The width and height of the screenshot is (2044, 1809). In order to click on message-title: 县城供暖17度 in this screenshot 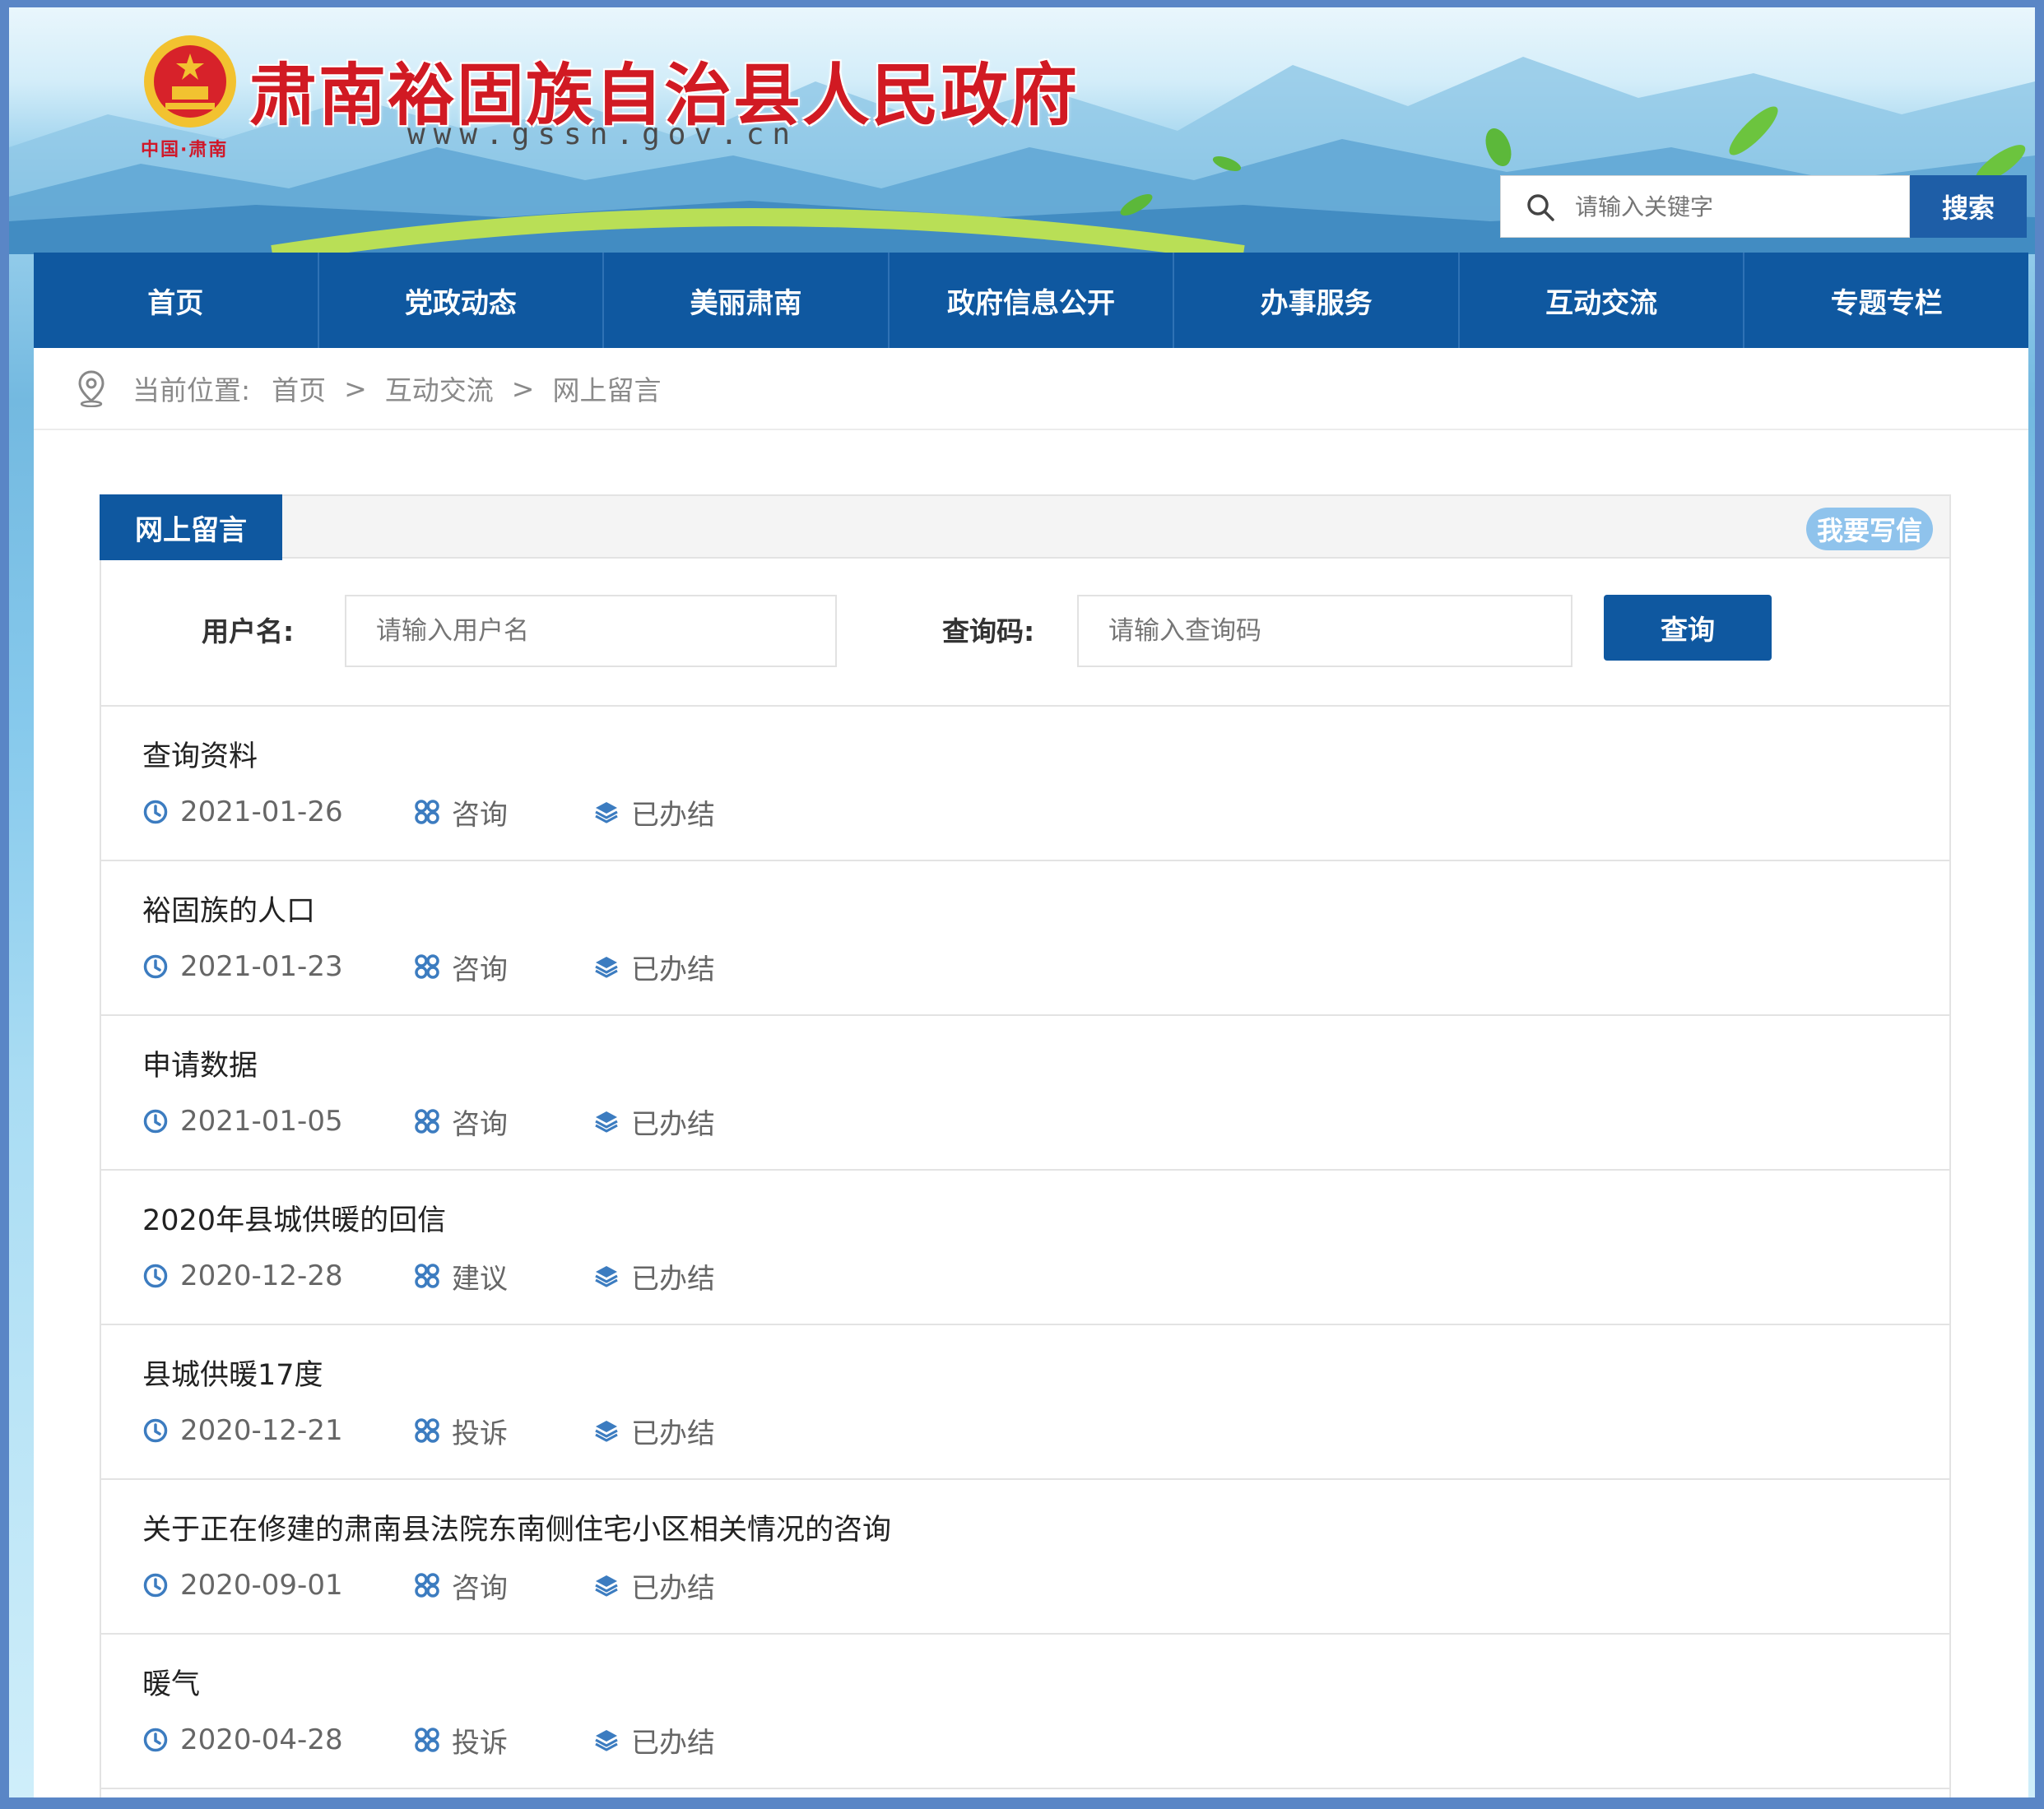, I will do `click(233, 1373)`.